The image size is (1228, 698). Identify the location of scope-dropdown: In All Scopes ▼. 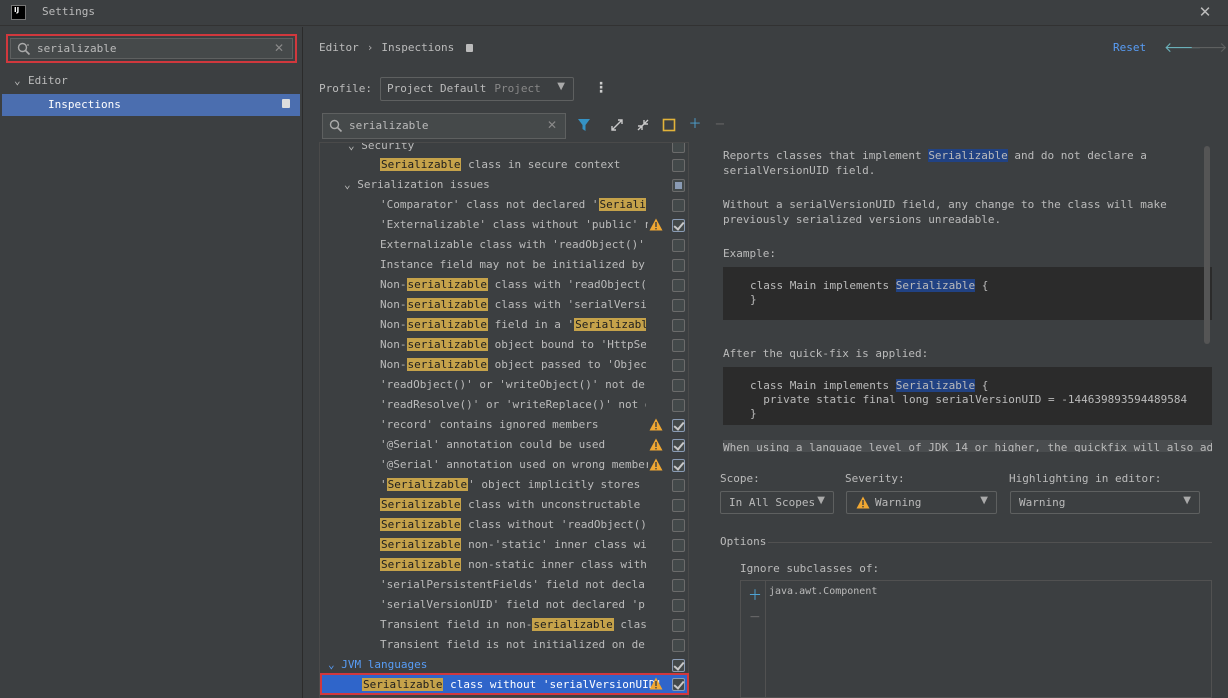
(777, 502).